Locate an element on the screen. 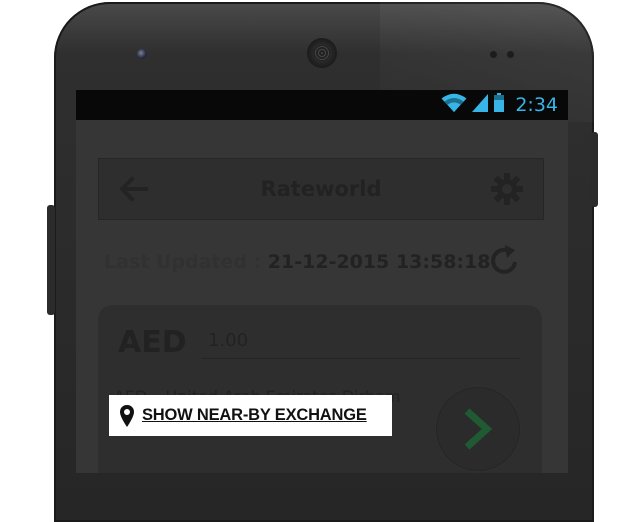  earpiece-speaker is located at coordinates (322, 53).